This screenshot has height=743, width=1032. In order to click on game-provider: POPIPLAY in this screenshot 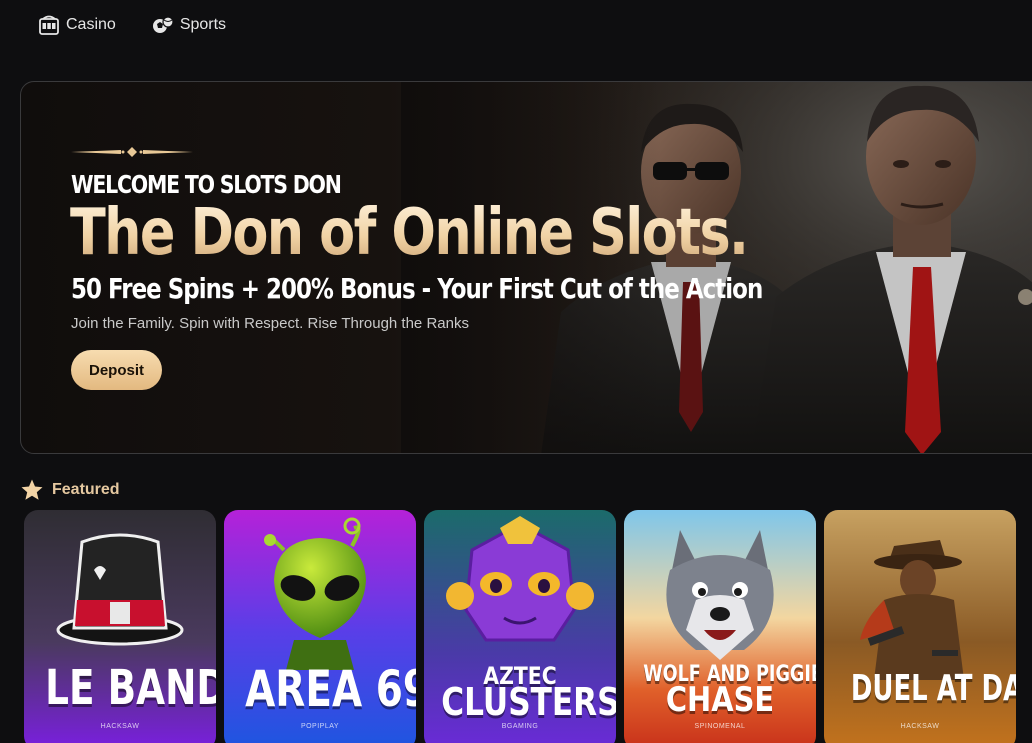, I will do `click(320, 726)`.